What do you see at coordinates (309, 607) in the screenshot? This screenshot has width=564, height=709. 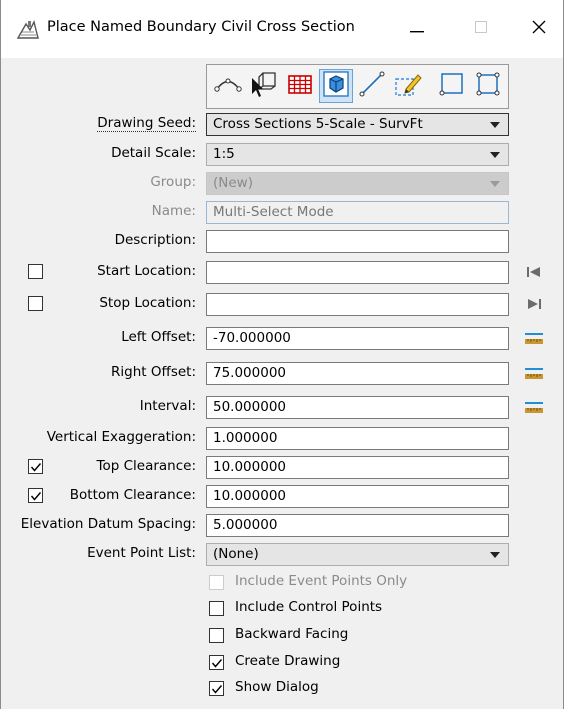 I see `include-control-points-label: Include Control Points` at bounding box center [309, 607].